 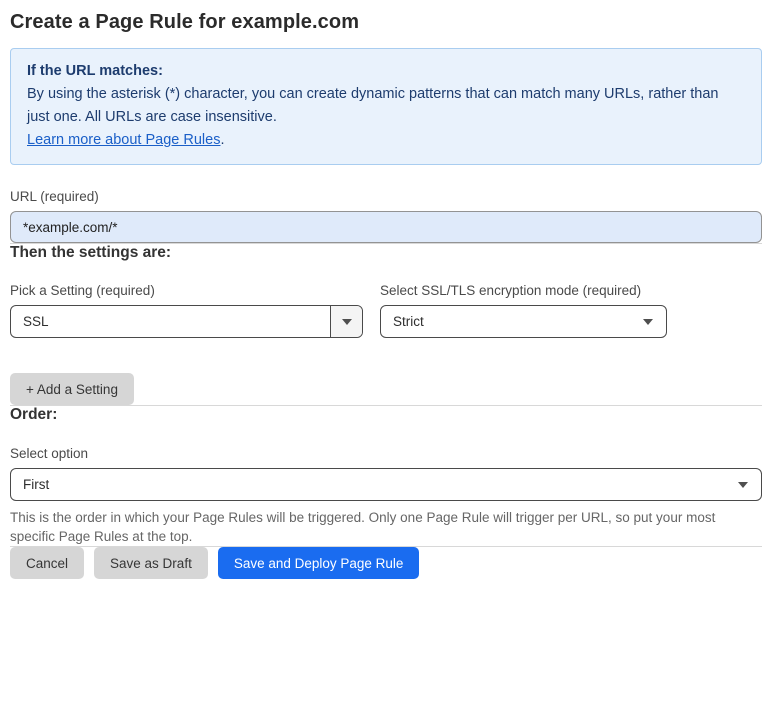 I want to click on pick-setting-label: Pick a Setting (required), so click(x=82, y=290).